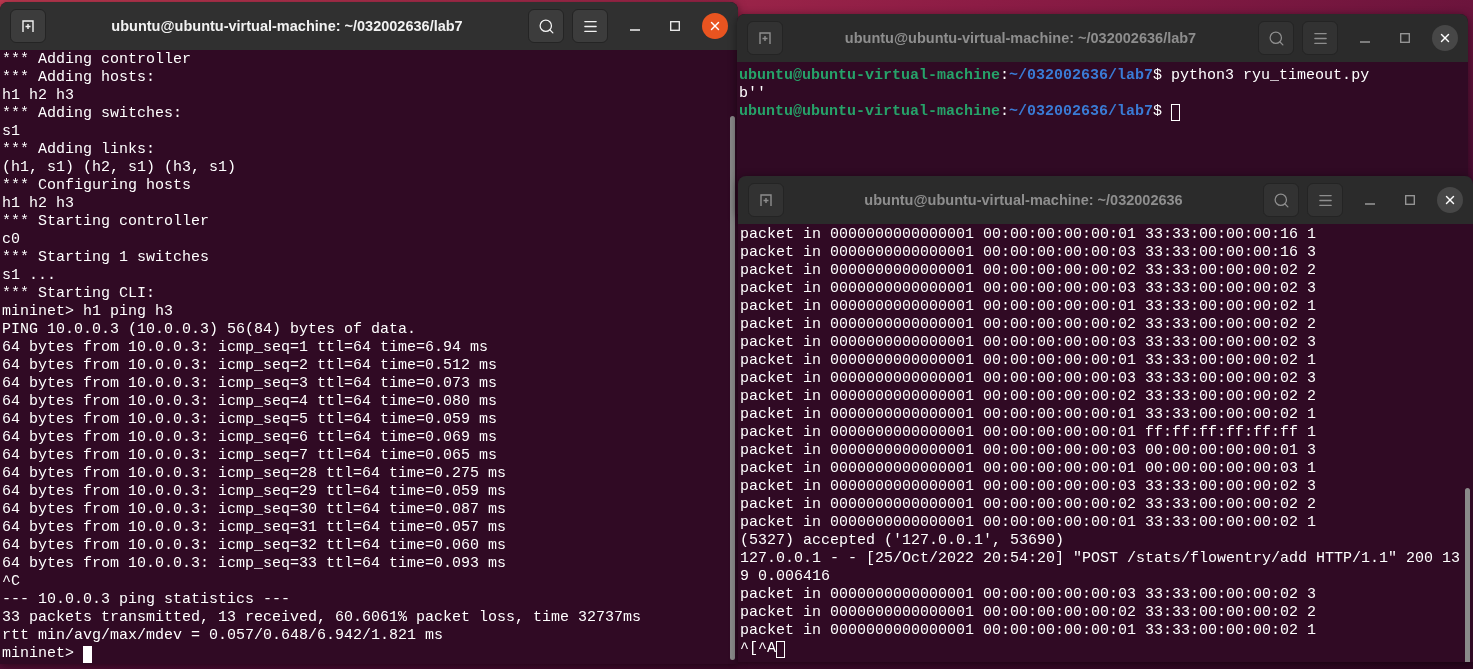 The width and height of the screenshot is (1473, 669). Describe the element at coordinates (1023, 200) in the screenshot. I see `window-title: ubuntu@ubuntu-virtual-machine: ~/032002636` at that location.